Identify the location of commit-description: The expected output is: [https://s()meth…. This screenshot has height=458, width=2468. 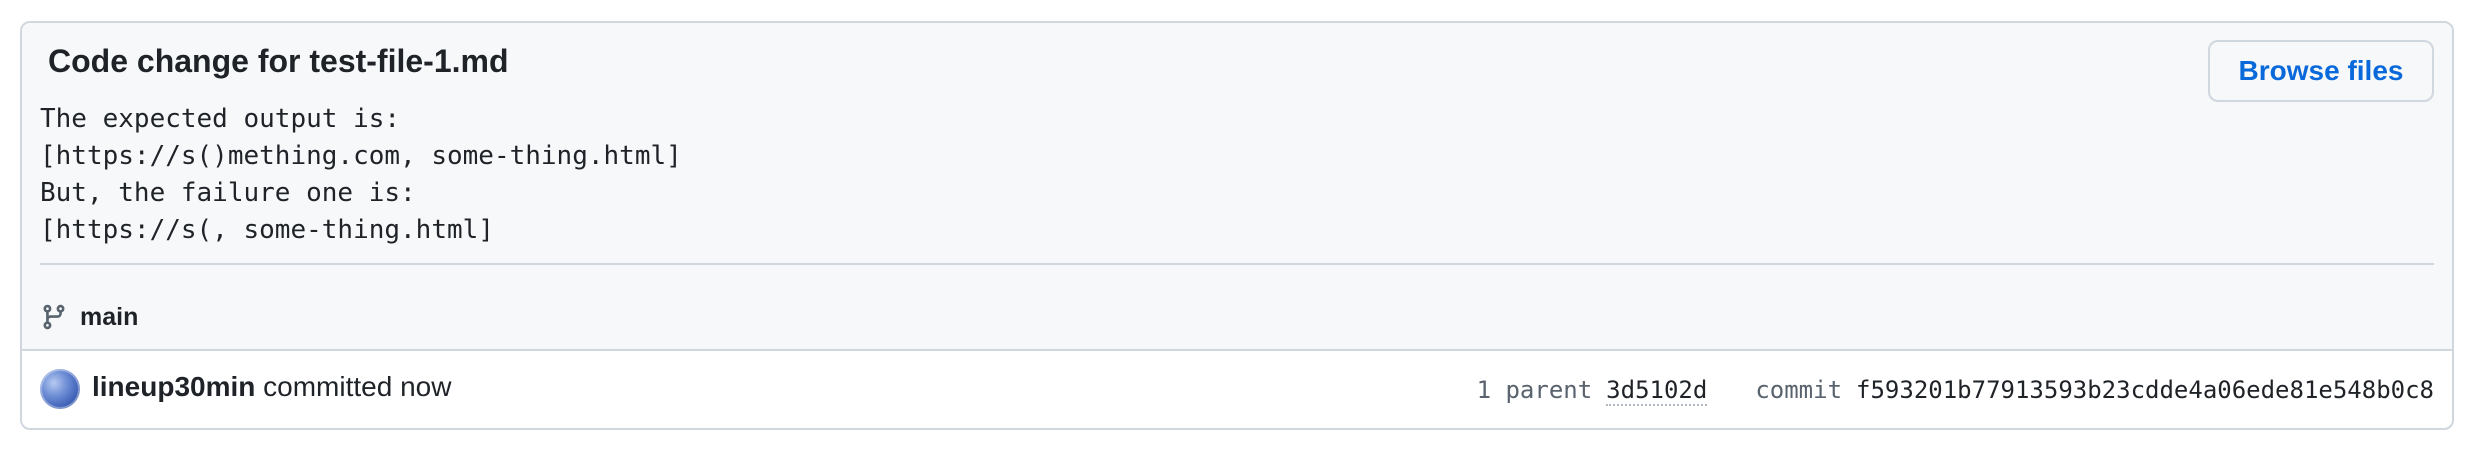
(361, 175).